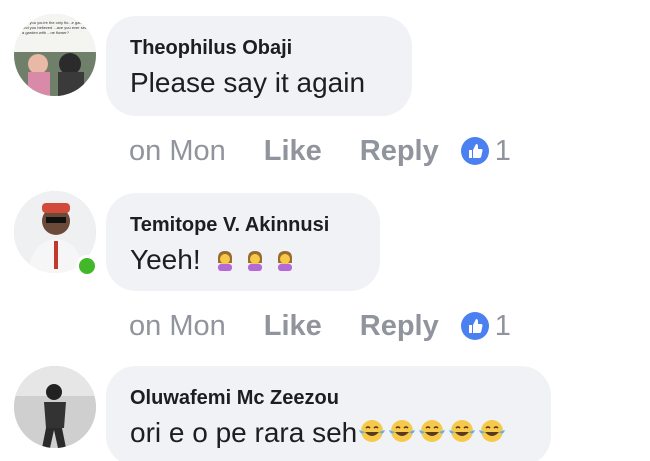 Image resolution: width=650 pixels, height=461 pixels. What do you see at coordinates (165, 259) in the screenshot?
I see `comment-text: Yeeh!` at bounding box center [165, 259].